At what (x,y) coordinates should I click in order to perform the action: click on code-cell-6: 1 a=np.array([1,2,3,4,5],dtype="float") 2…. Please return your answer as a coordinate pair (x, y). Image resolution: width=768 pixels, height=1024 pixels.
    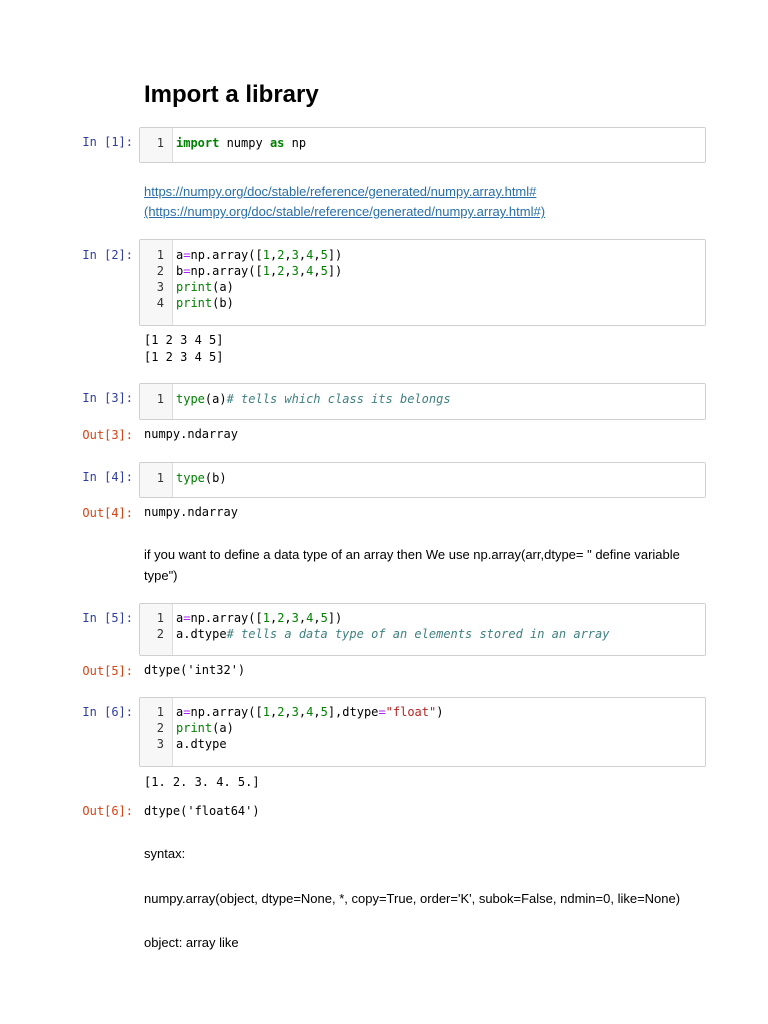
    Looking at the image, I should click on (422, 732).